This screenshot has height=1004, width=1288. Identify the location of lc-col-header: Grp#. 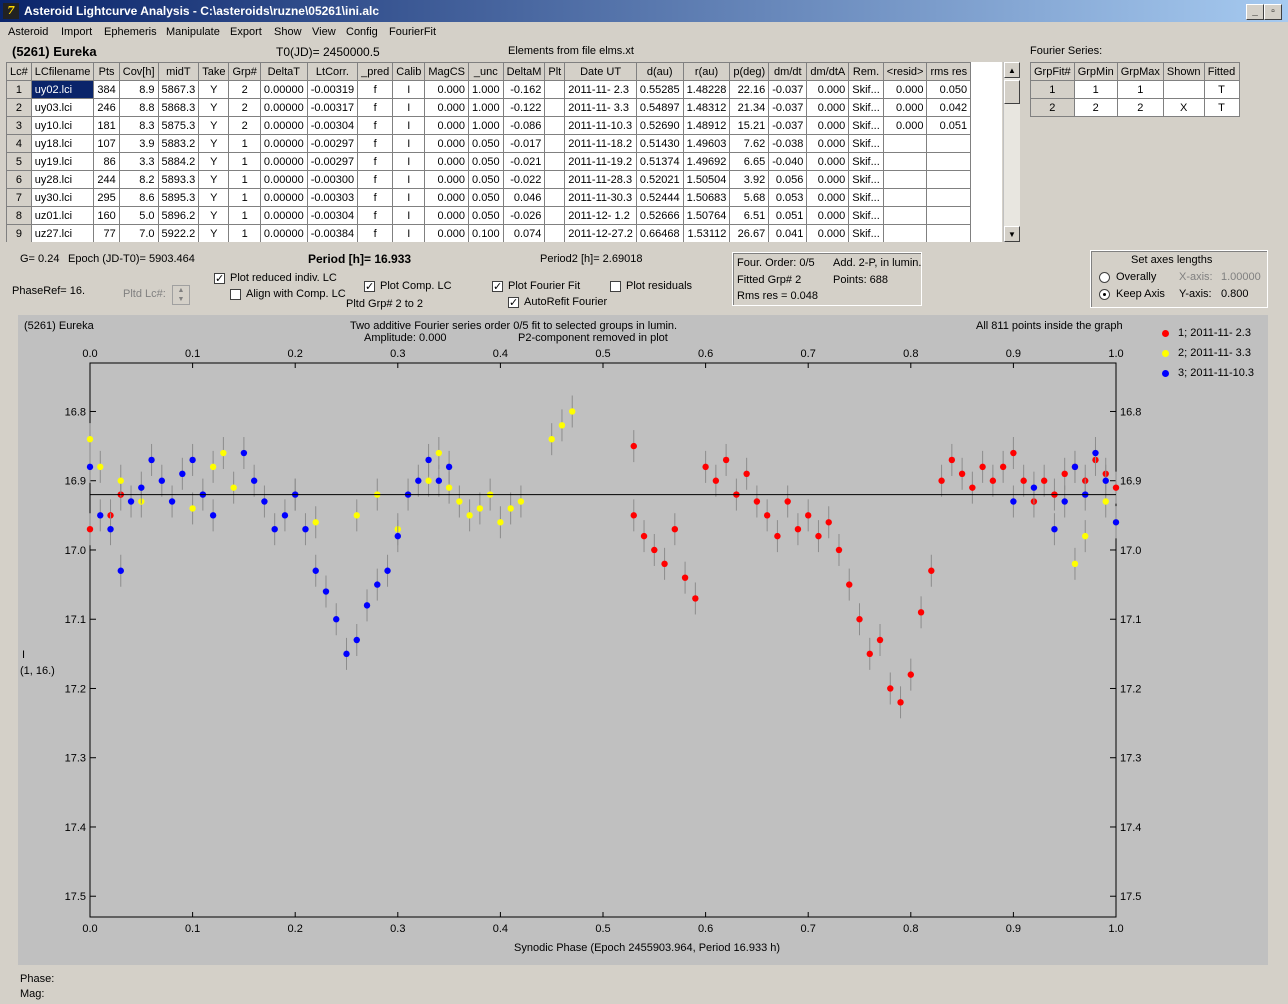
(244, 71).